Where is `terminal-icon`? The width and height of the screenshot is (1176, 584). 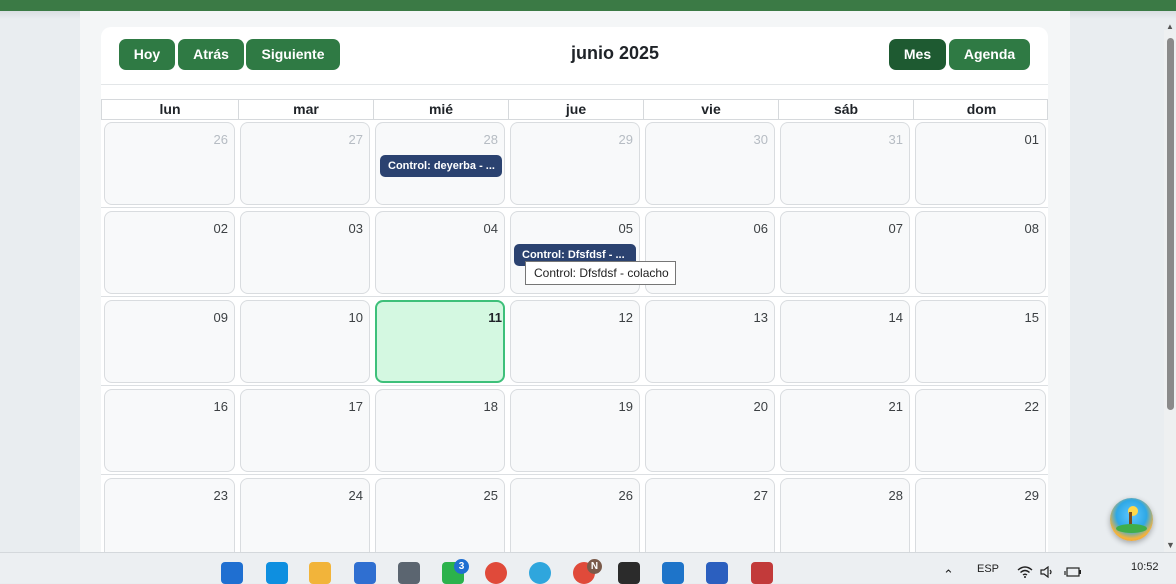
terminal-icon is located at coordinates (629, 573).